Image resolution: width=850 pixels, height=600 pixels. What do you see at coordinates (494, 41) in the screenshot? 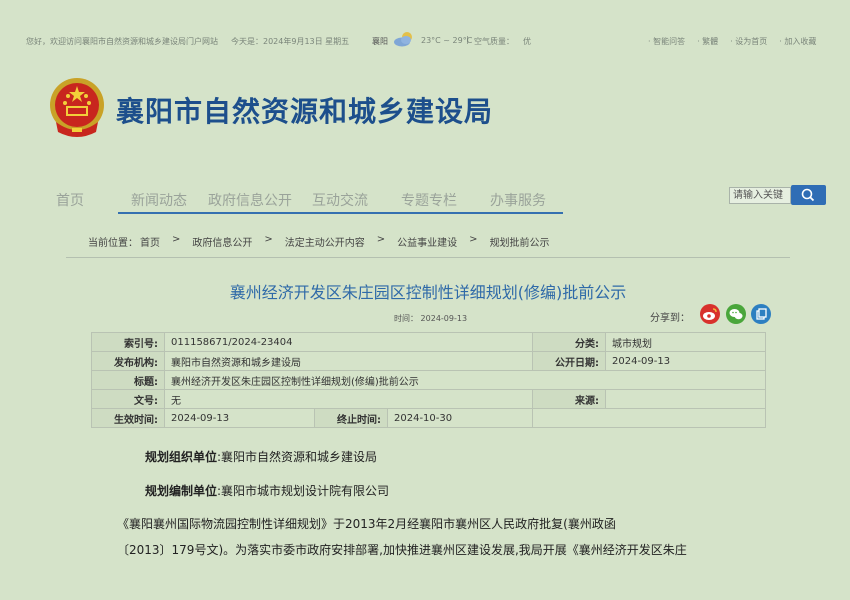
I see `aqi-label: 空气质量：` at bounding box center [494, 41].